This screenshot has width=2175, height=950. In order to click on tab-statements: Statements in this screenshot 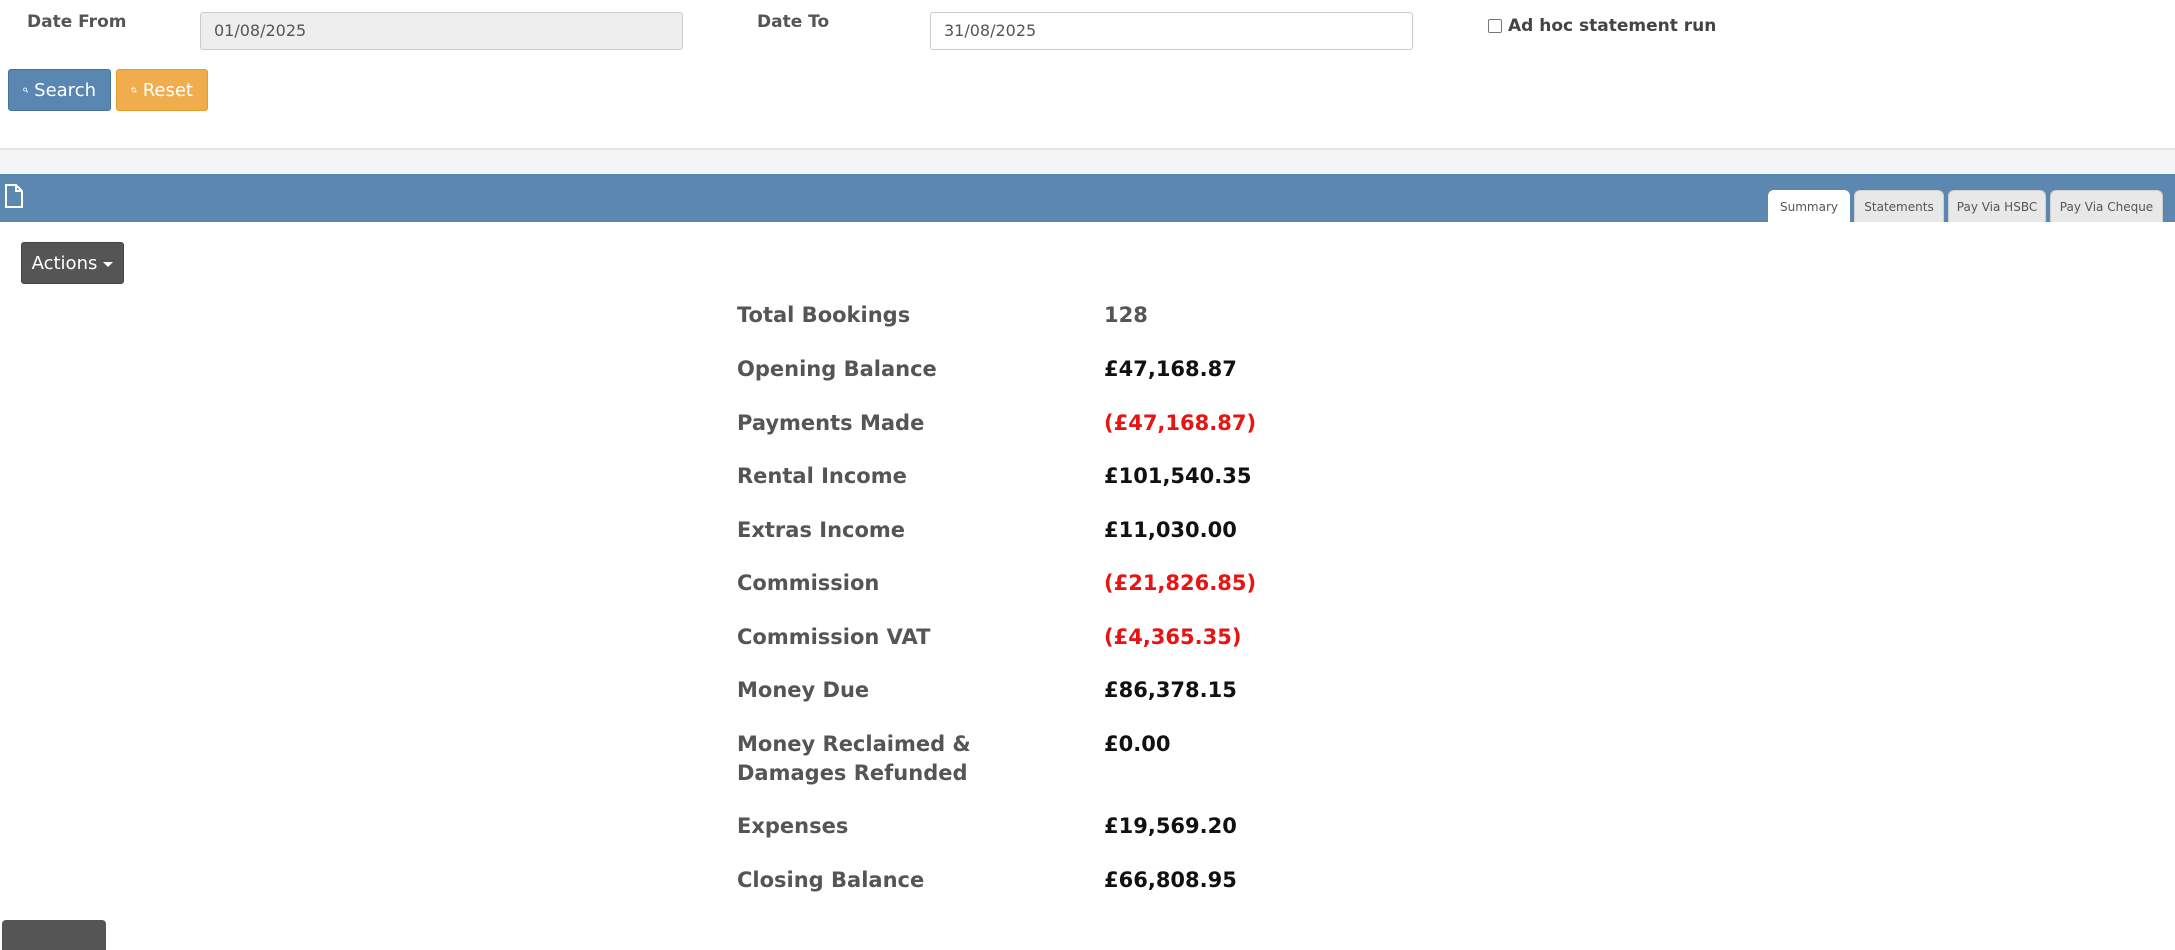, I will do `click(1899, 206)`.